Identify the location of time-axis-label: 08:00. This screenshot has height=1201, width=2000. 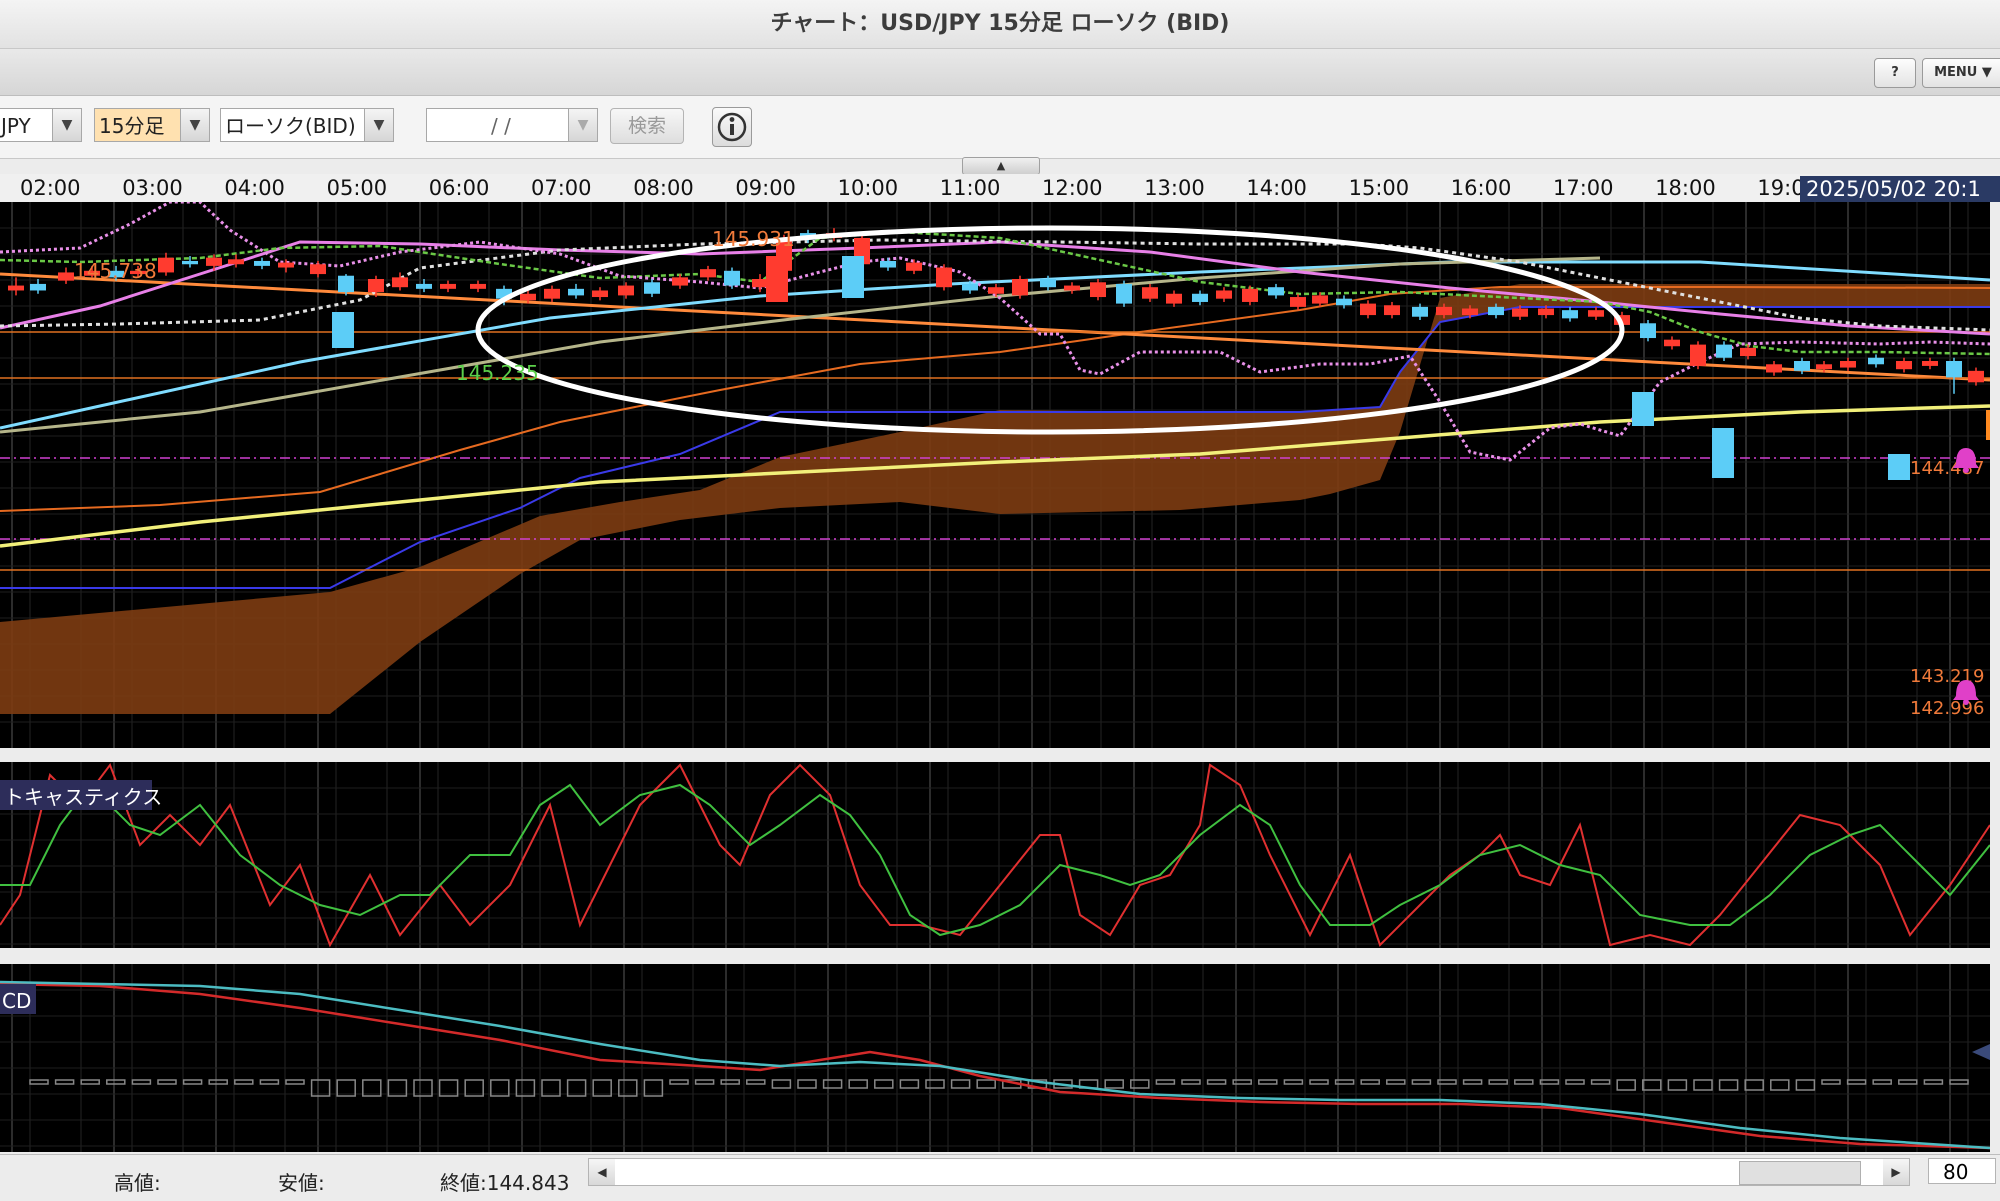
(663, 188).